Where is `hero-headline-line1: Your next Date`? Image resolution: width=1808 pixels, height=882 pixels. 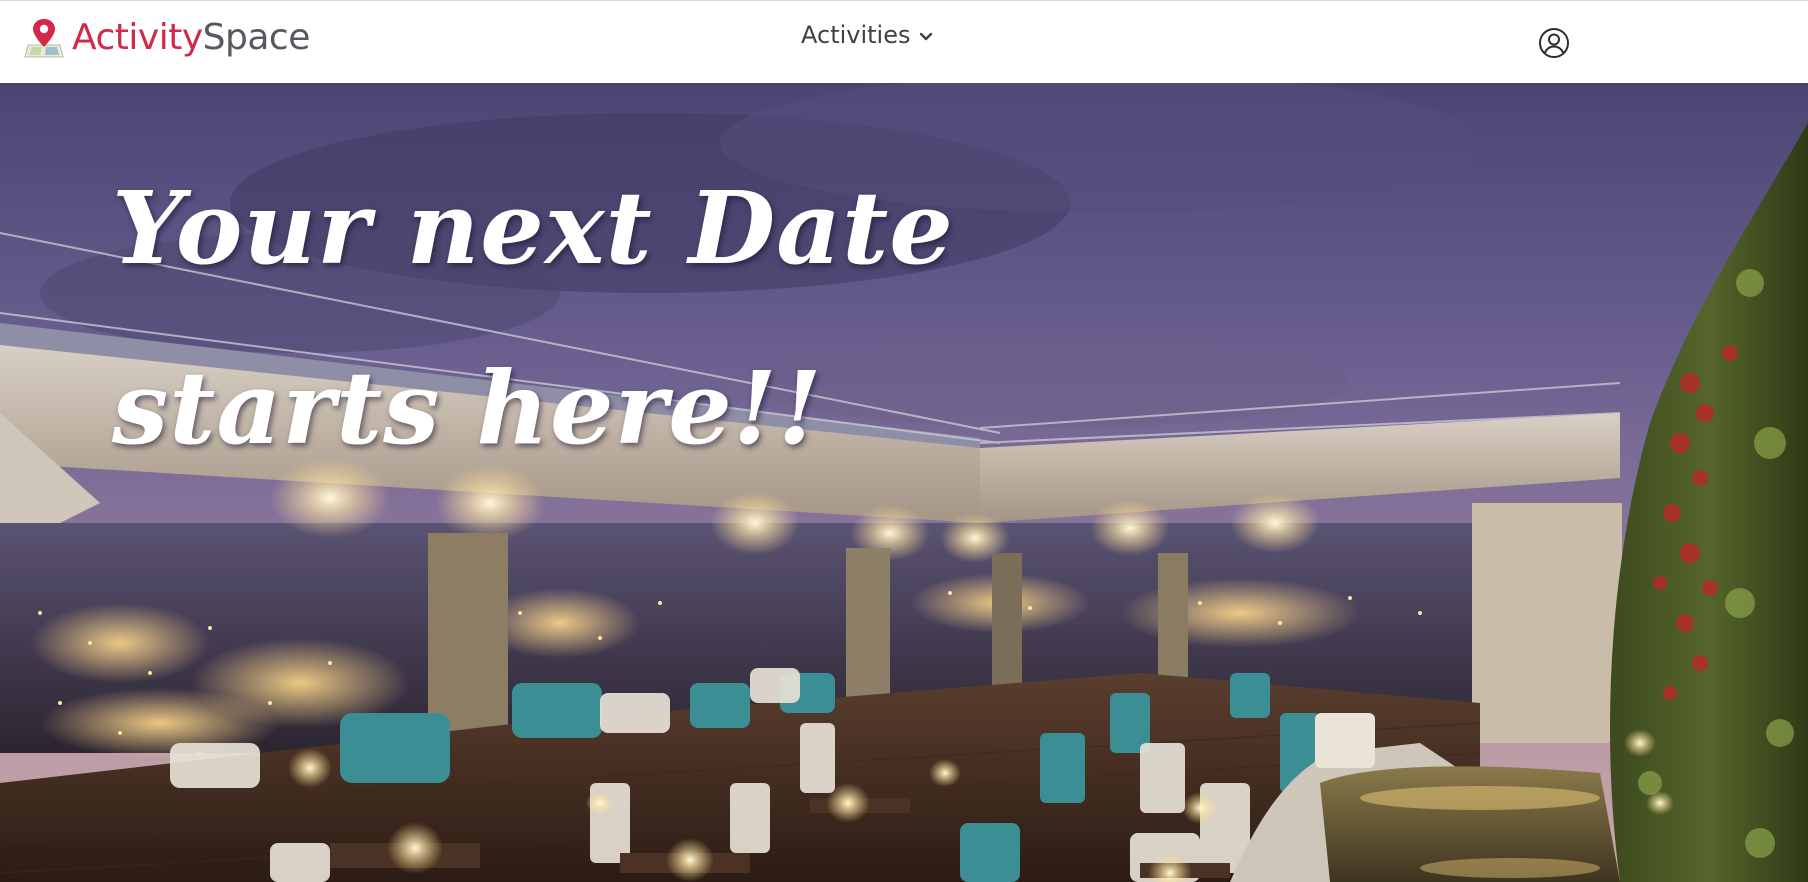
hero-headline-line1: Your next Date is located at coordinates (533, 228).